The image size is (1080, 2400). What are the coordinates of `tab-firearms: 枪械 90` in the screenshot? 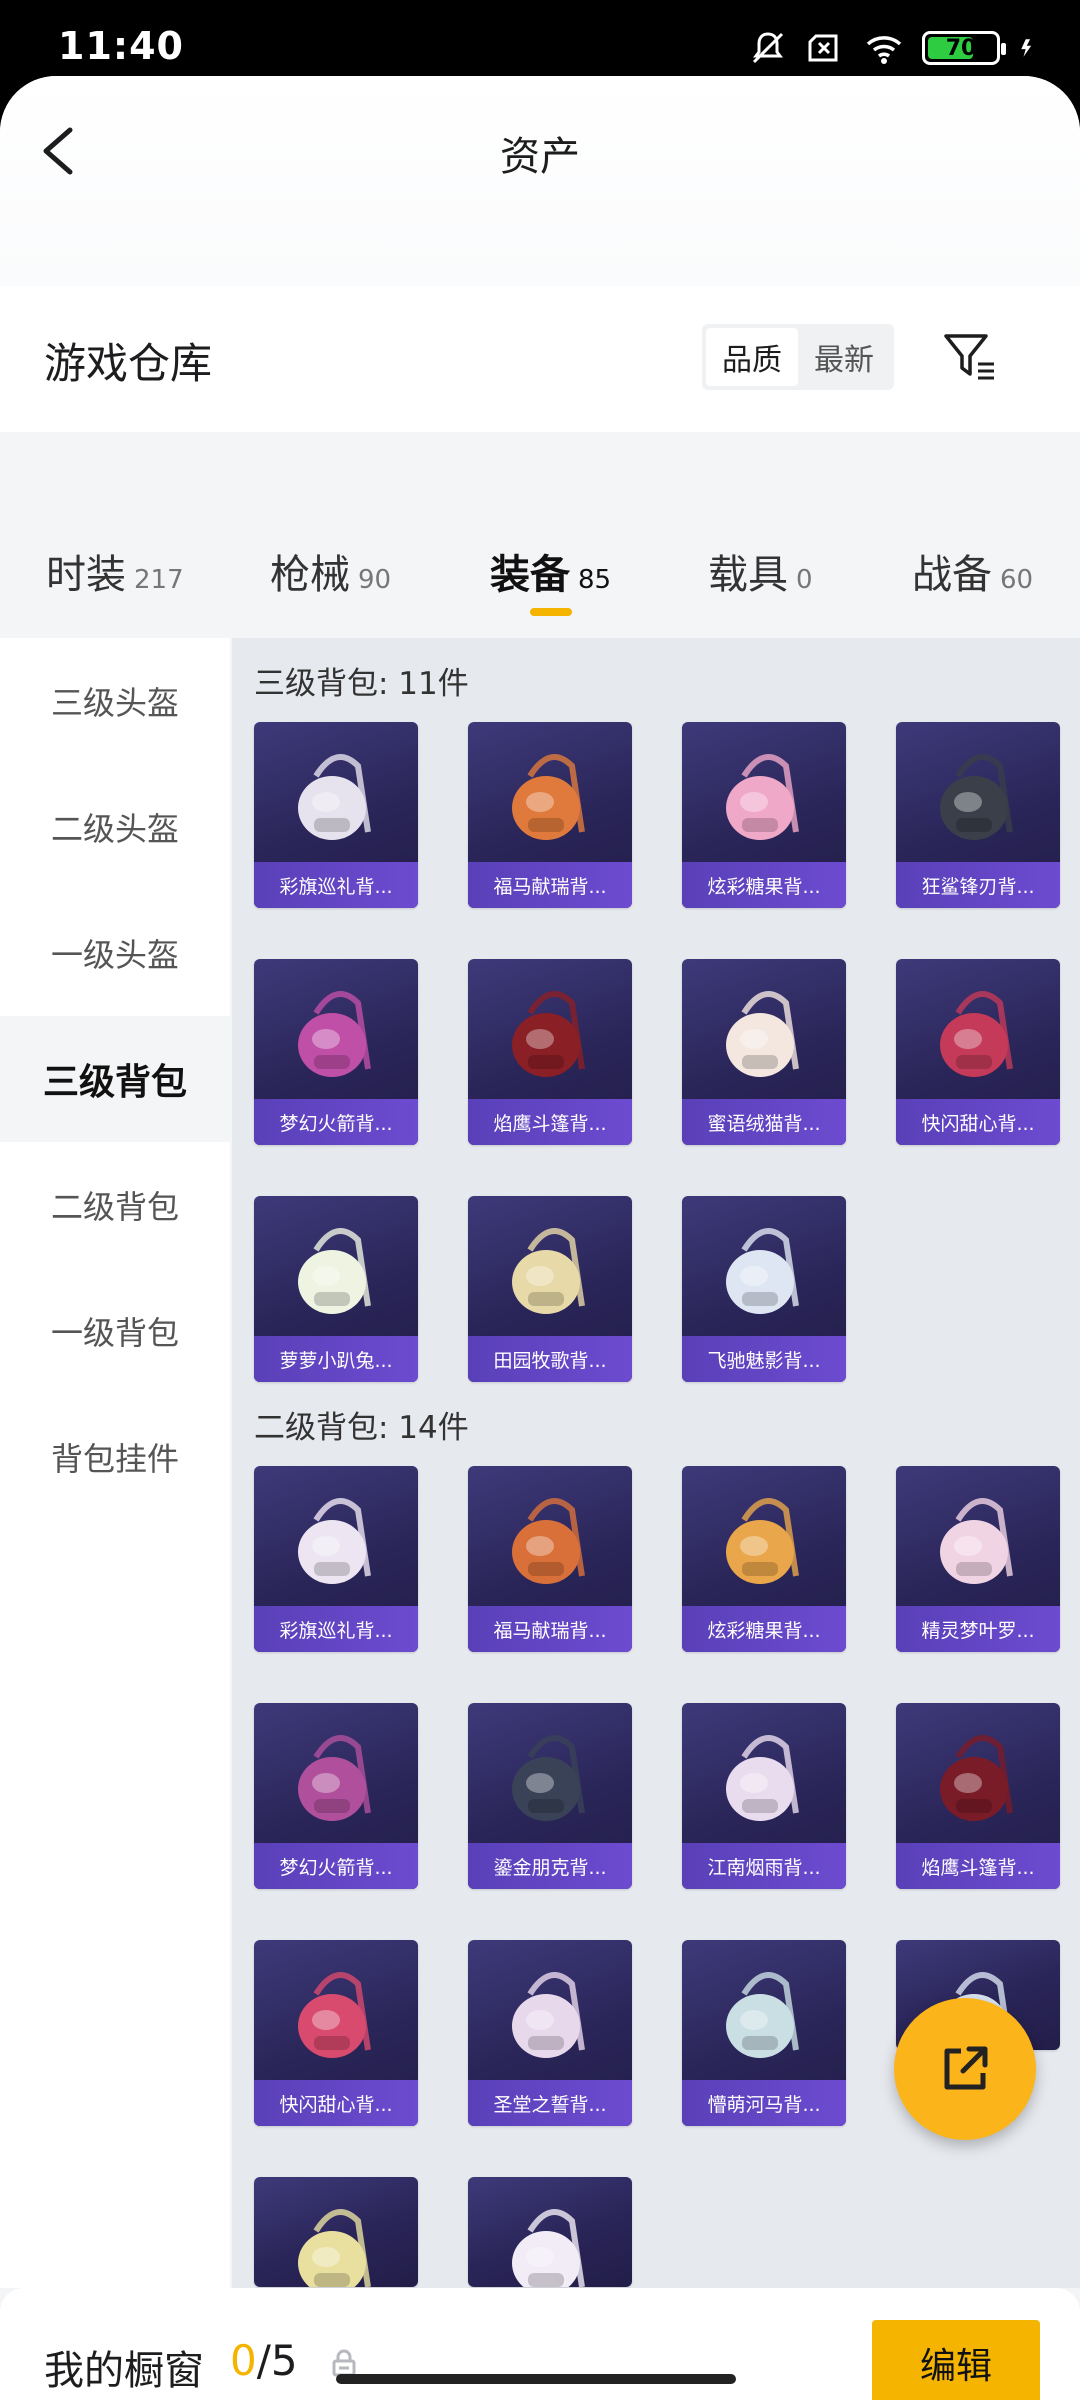 It's located at (330, 571).